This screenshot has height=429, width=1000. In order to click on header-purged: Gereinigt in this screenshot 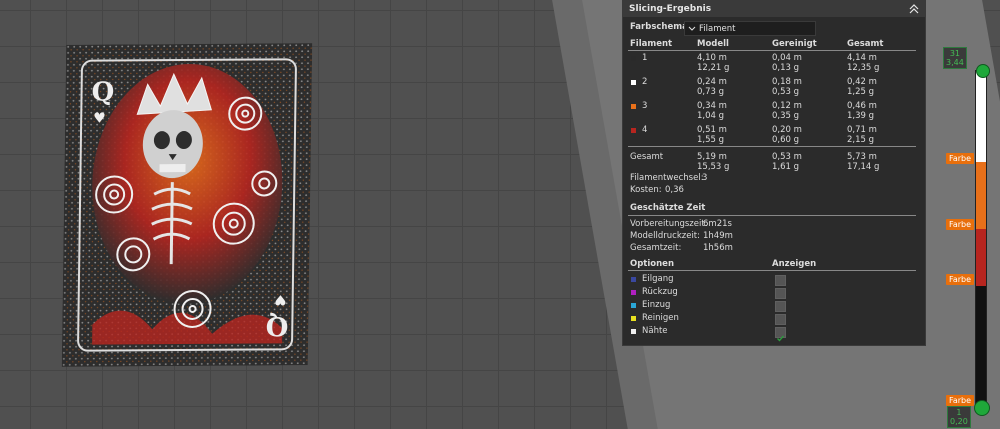, I will do `click(794, 44)`.